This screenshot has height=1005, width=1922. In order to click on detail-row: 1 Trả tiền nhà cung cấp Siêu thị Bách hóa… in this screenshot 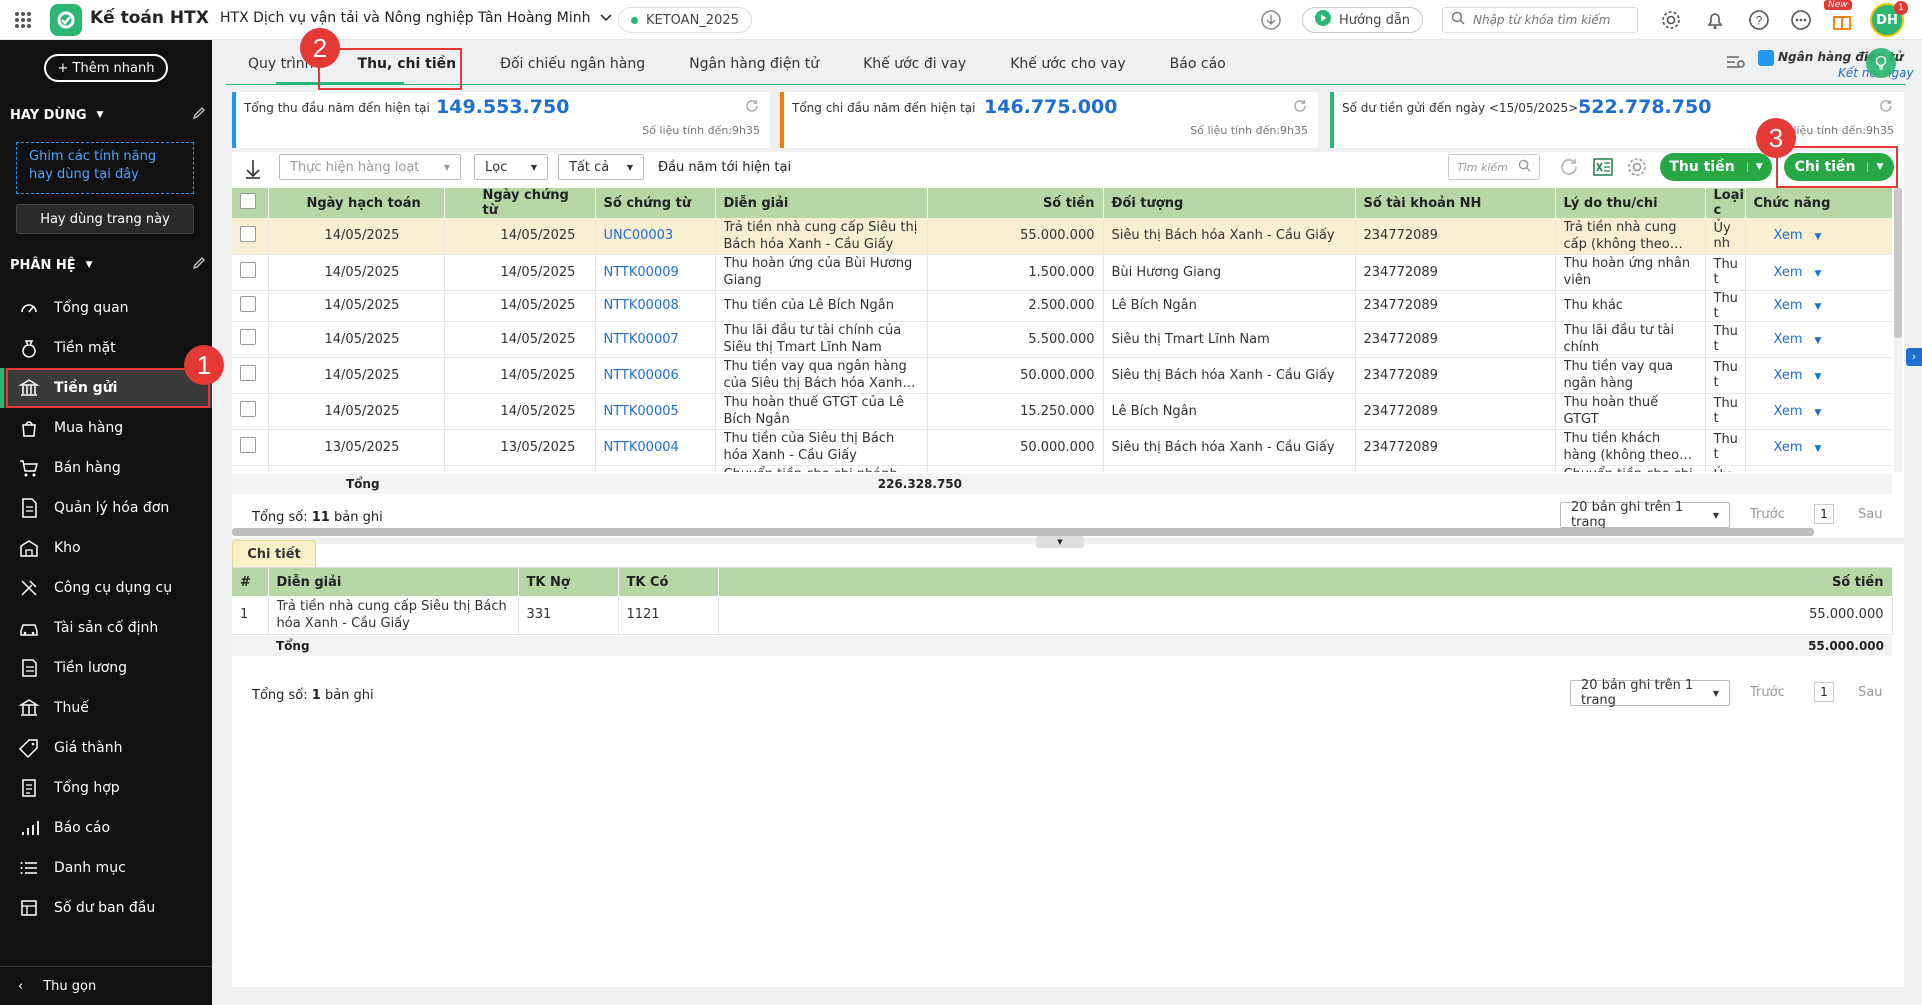, I will do `click(1062, 615)`.